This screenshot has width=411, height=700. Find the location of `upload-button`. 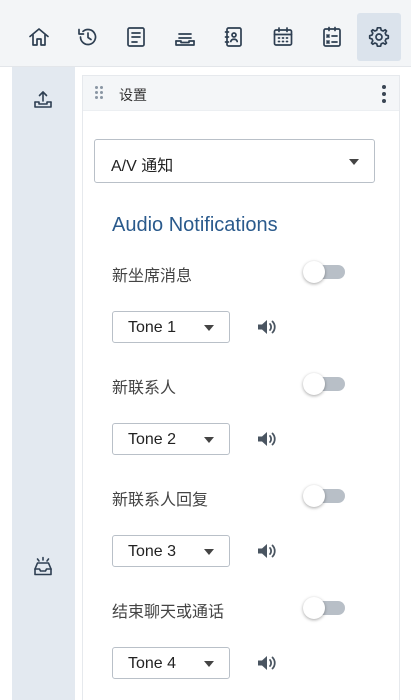

upload-button is located at coordinates (43, 100).